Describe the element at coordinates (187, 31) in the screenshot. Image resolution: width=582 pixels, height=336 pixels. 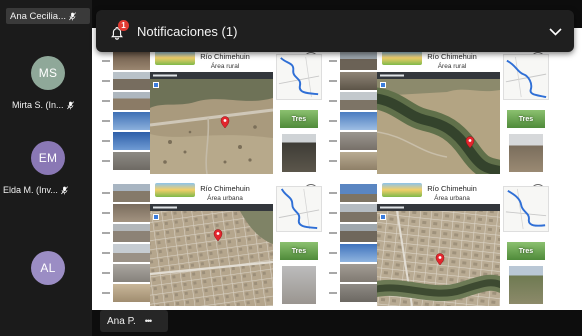
I see `notifications-title: Notificaciones (1)` at that location.